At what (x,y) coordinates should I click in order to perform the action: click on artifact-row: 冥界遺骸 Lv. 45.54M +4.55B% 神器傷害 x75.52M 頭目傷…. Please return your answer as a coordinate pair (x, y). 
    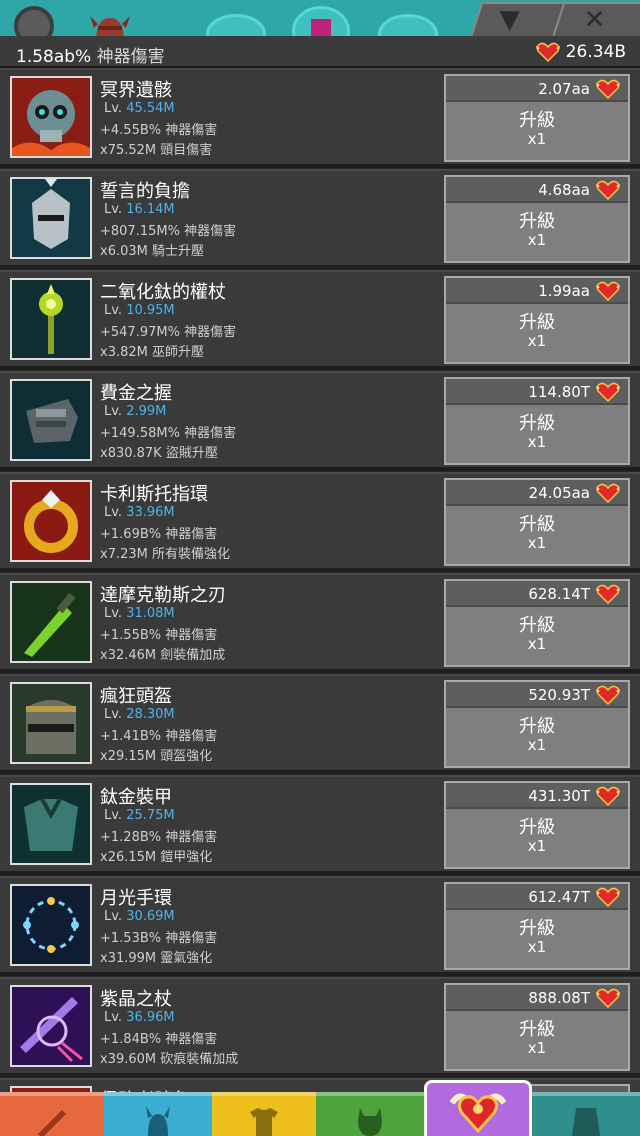
    Looking at the image, I should click on (320, 118).